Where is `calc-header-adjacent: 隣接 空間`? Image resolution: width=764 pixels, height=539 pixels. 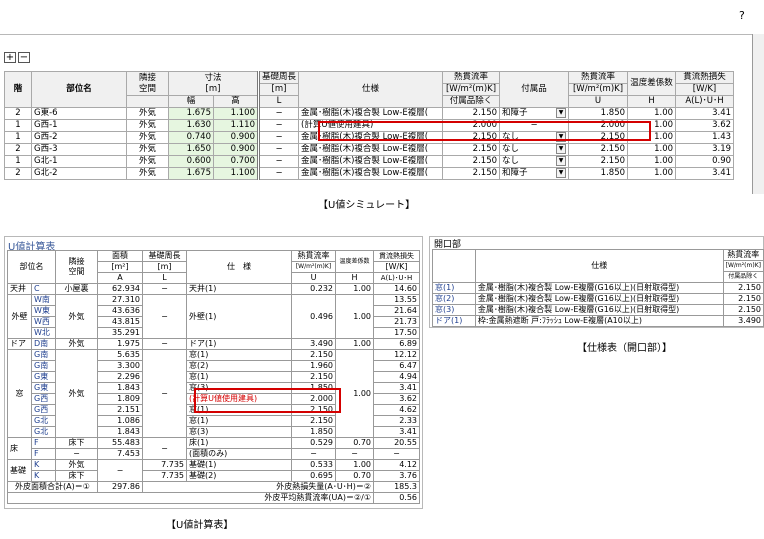 calc-header-adjacent: 隣接 空間 is located at coordinates (76, 267).